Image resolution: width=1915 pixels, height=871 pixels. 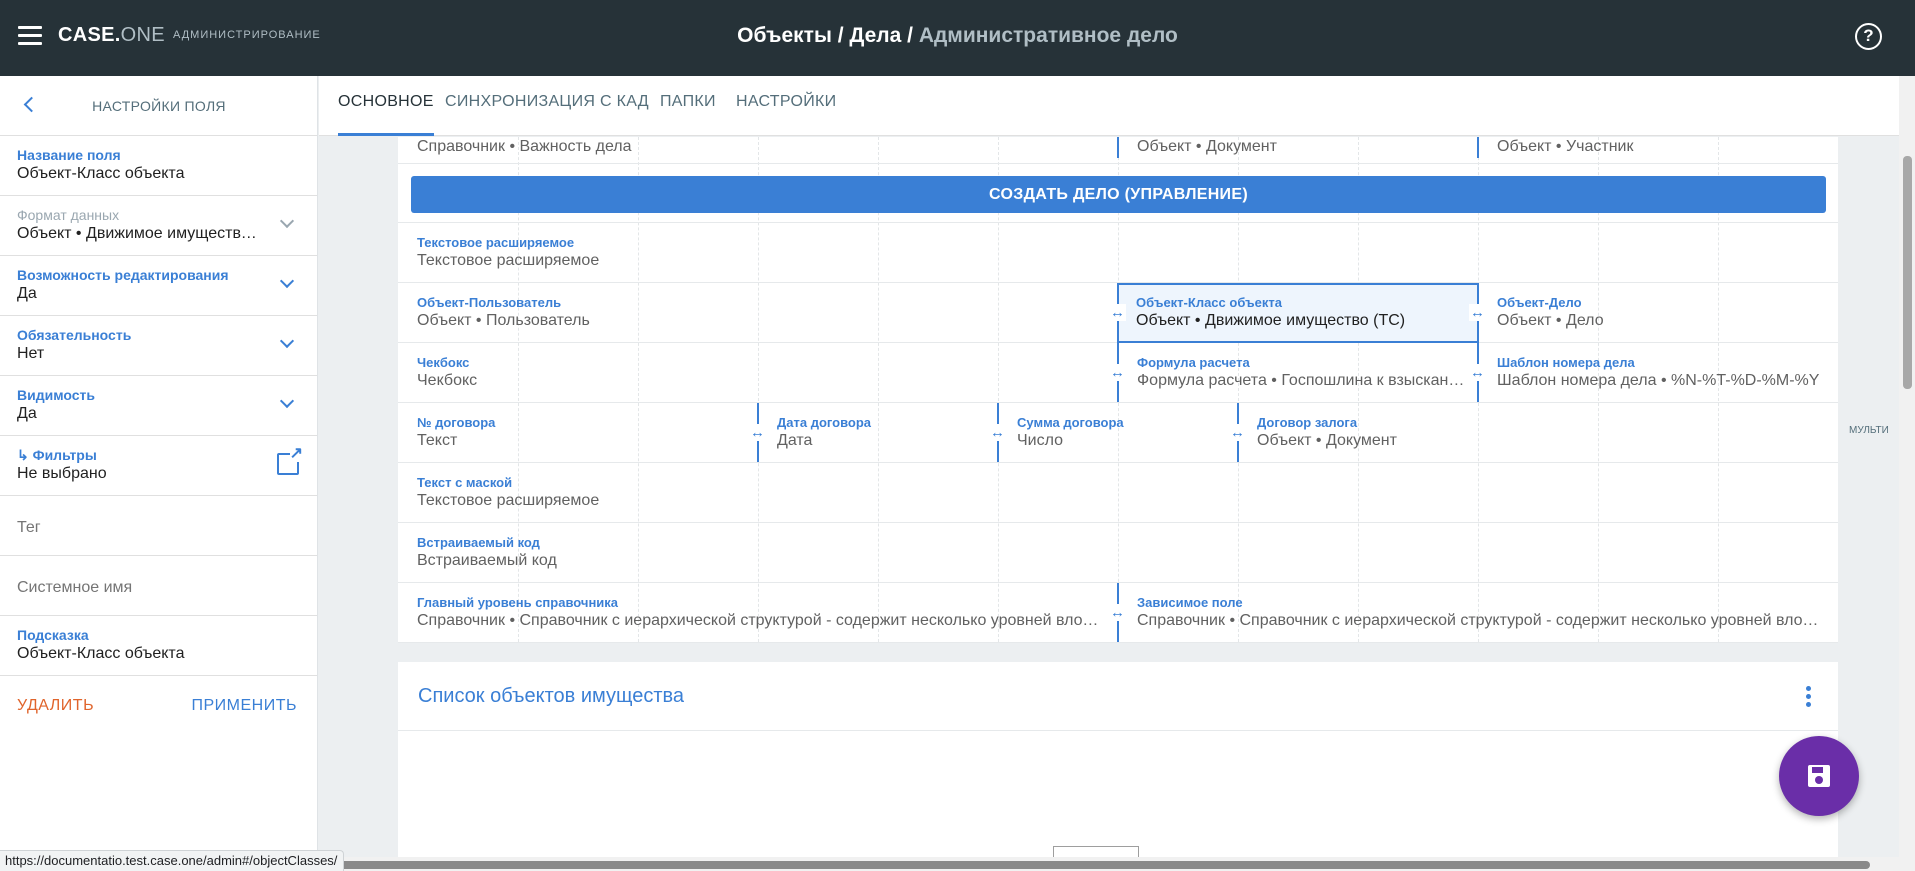 I want to click on grid-field: Объект-Дело Объект • Дело, so click(x=1658, y=312).